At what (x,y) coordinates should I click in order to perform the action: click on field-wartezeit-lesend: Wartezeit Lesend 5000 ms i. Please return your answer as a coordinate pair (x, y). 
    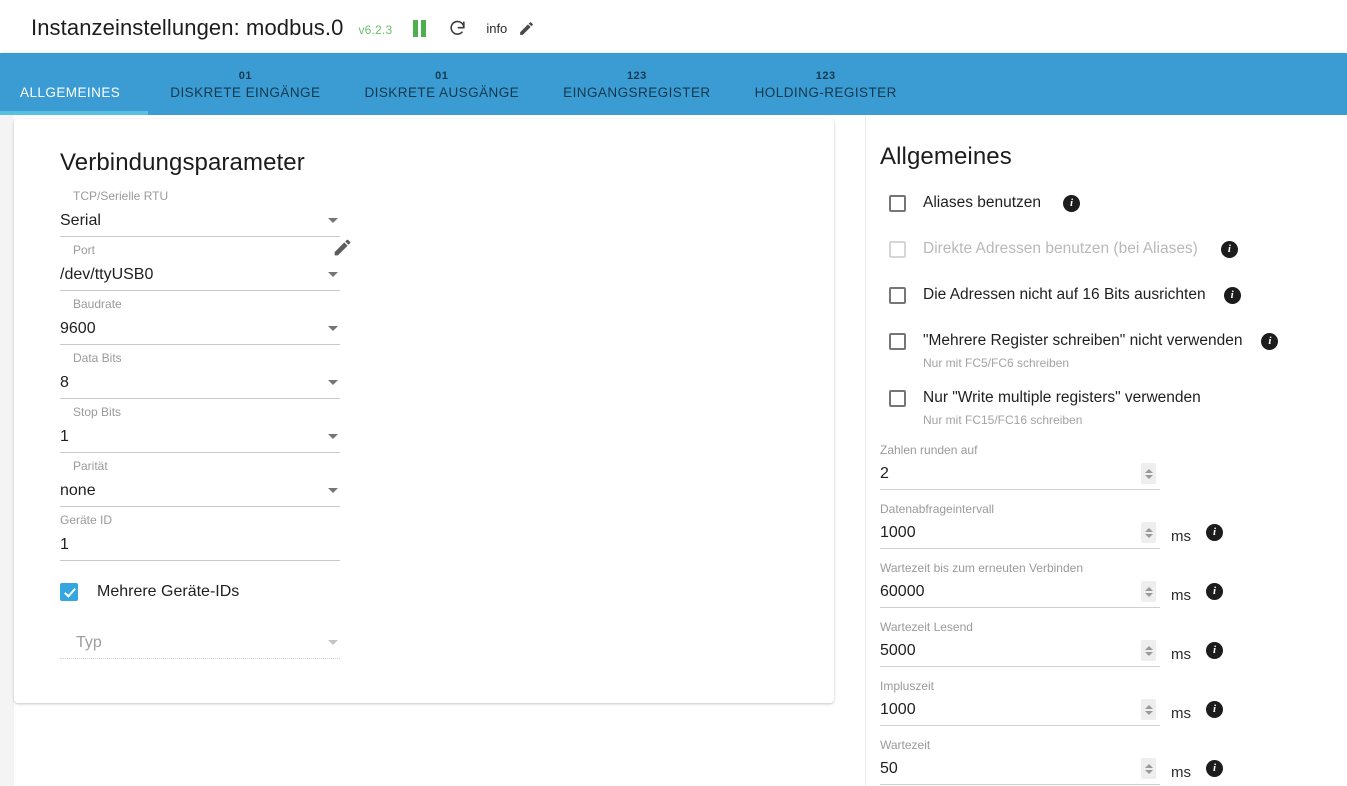
    Looking at the image, I should click on (1113, 642).